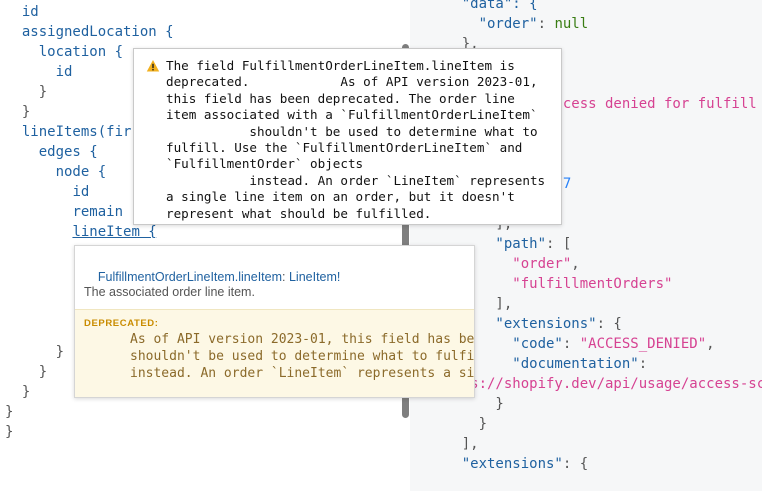  I want to click on result-line: "order": null, so click(508, 24).